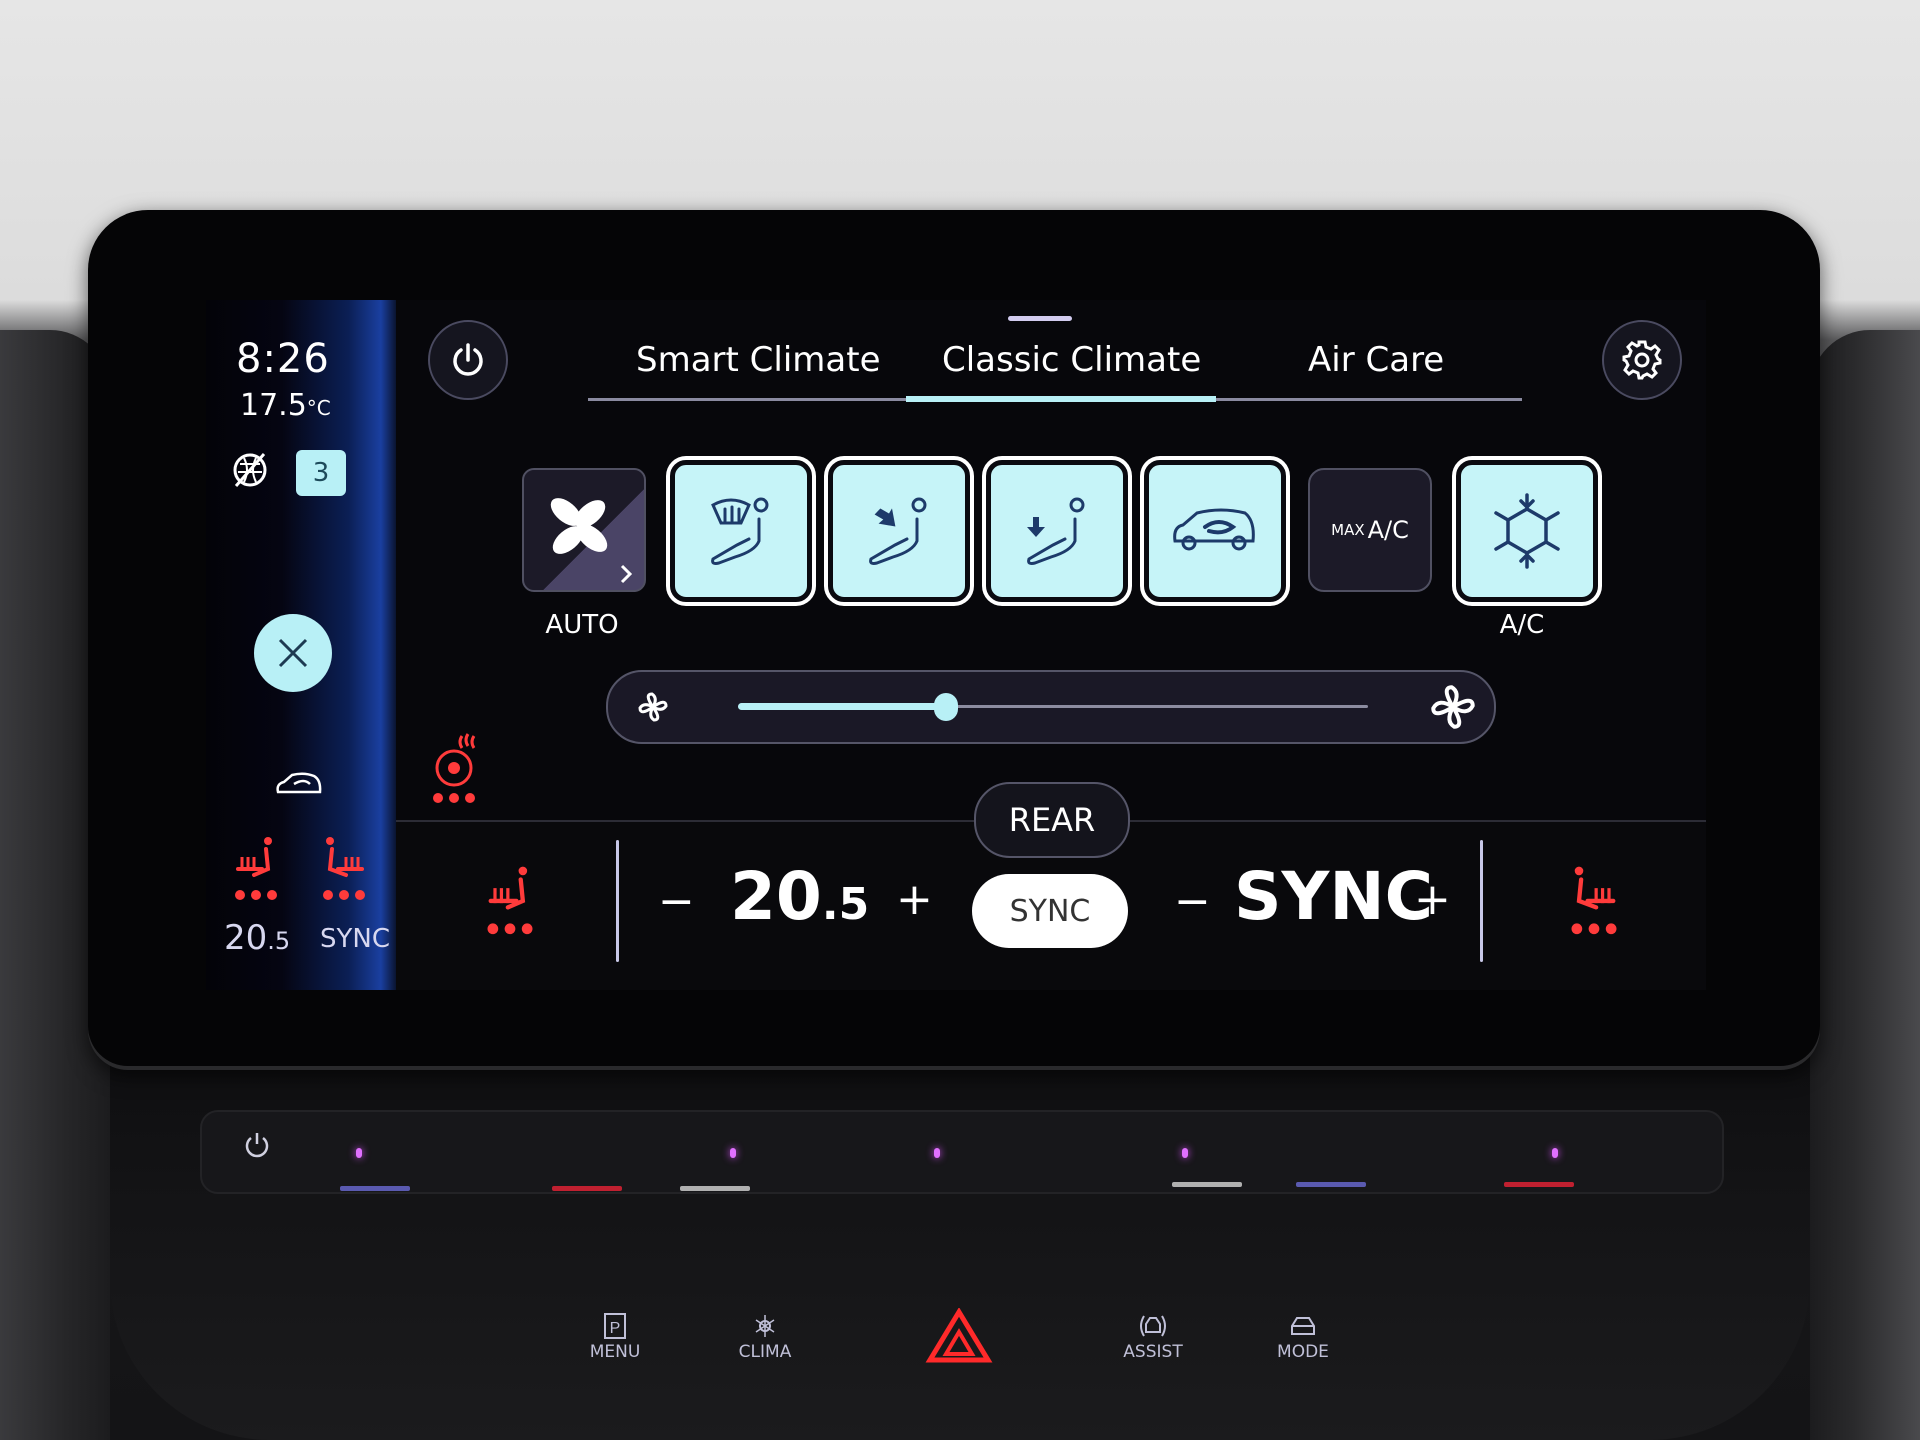  What do you see at coordinates (1388, 530) in the screenshot?
I see `max-ac-label: A/C` at bounding box center [1388, 530].